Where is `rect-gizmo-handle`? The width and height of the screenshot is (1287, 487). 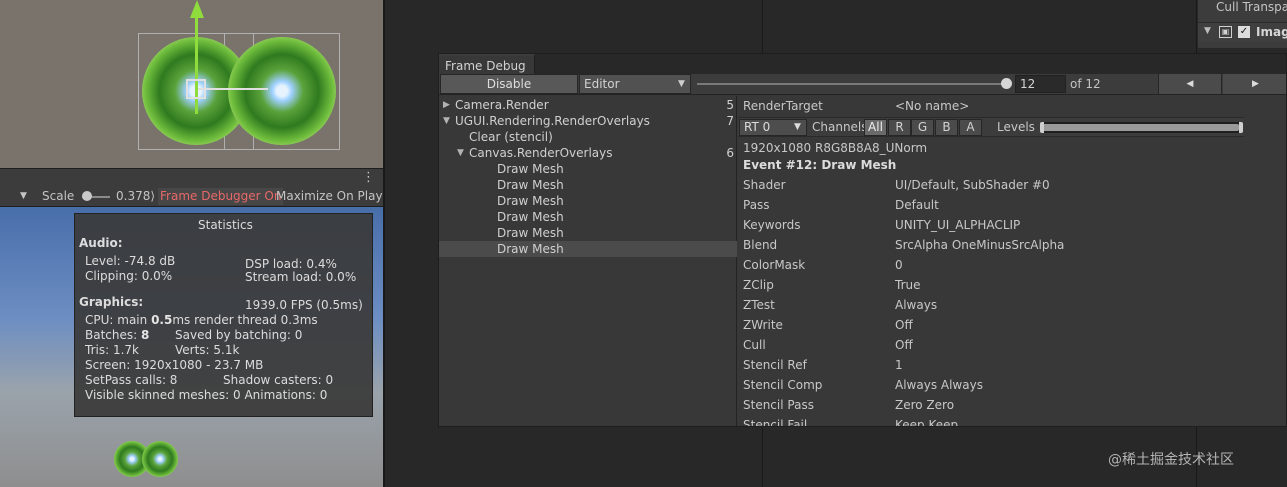 rect-gizmo-handle is located at coordinates (196, 89).